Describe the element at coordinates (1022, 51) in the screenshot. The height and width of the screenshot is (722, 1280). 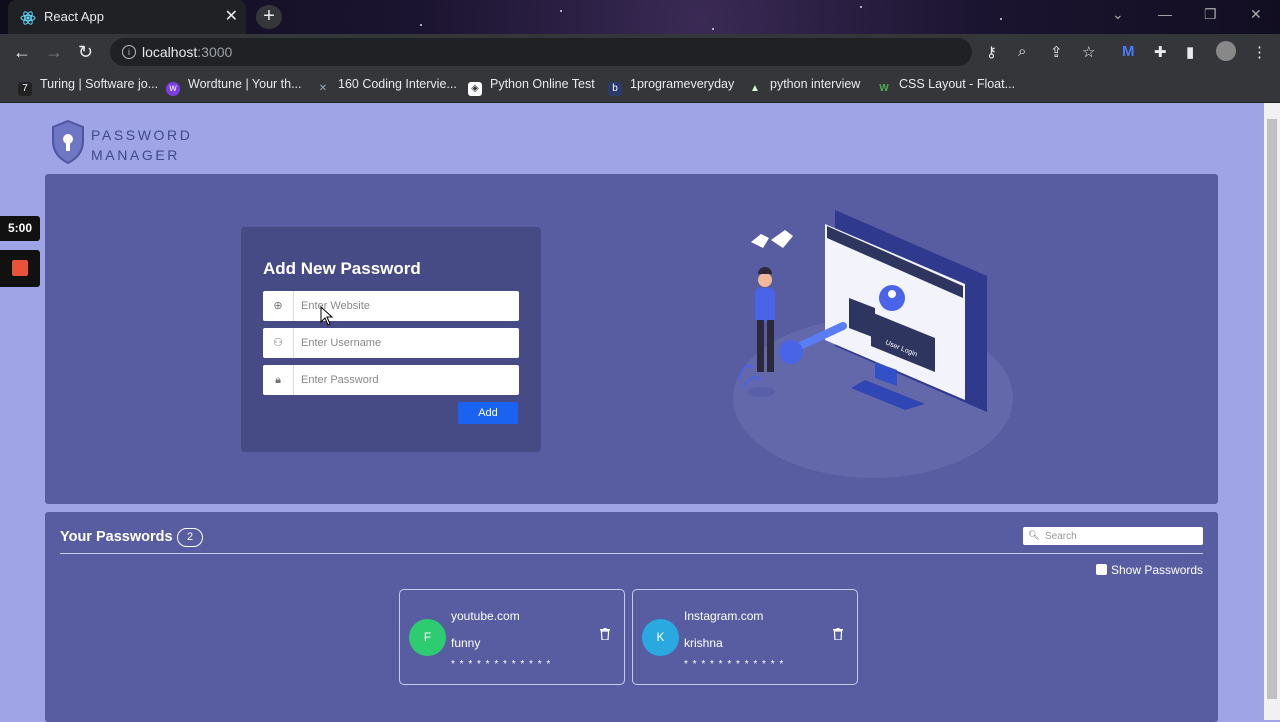
I see `zoom-icon: ⌕` at that location.